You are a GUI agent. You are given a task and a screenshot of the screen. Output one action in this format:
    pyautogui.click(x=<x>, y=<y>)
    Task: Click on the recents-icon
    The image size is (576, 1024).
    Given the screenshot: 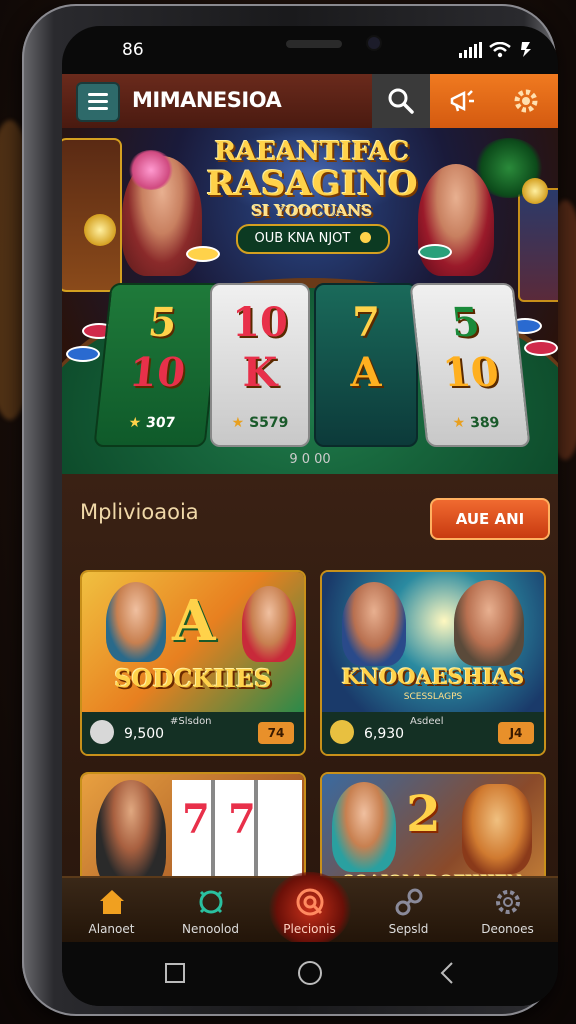 What is the action you would take?
    pyautogui.click(x=175, y=973)
    